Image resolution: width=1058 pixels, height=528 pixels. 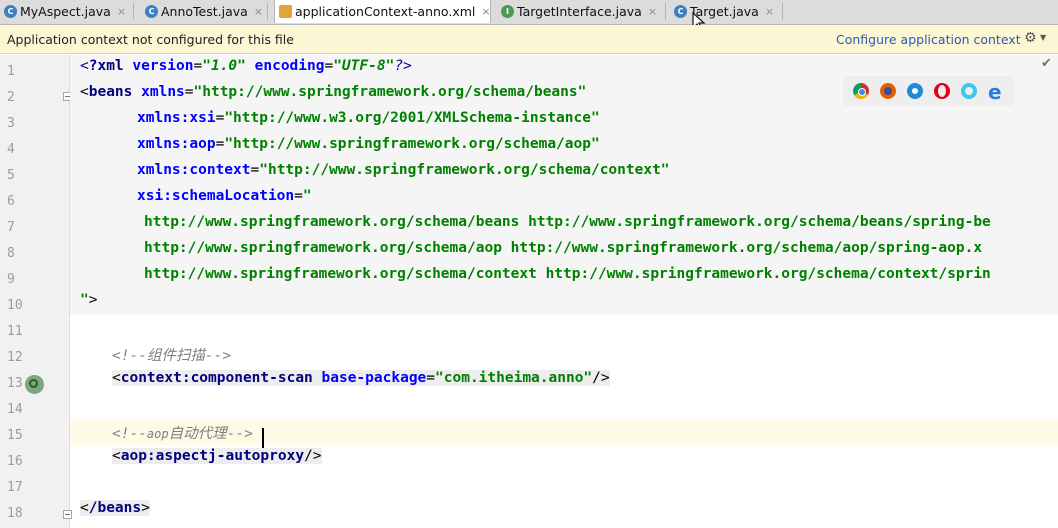 What do you see at coordinates (726, 11) in the screenshot?
I see `tab-target-java: C Target.java ×` at bounding box center [726, 11].